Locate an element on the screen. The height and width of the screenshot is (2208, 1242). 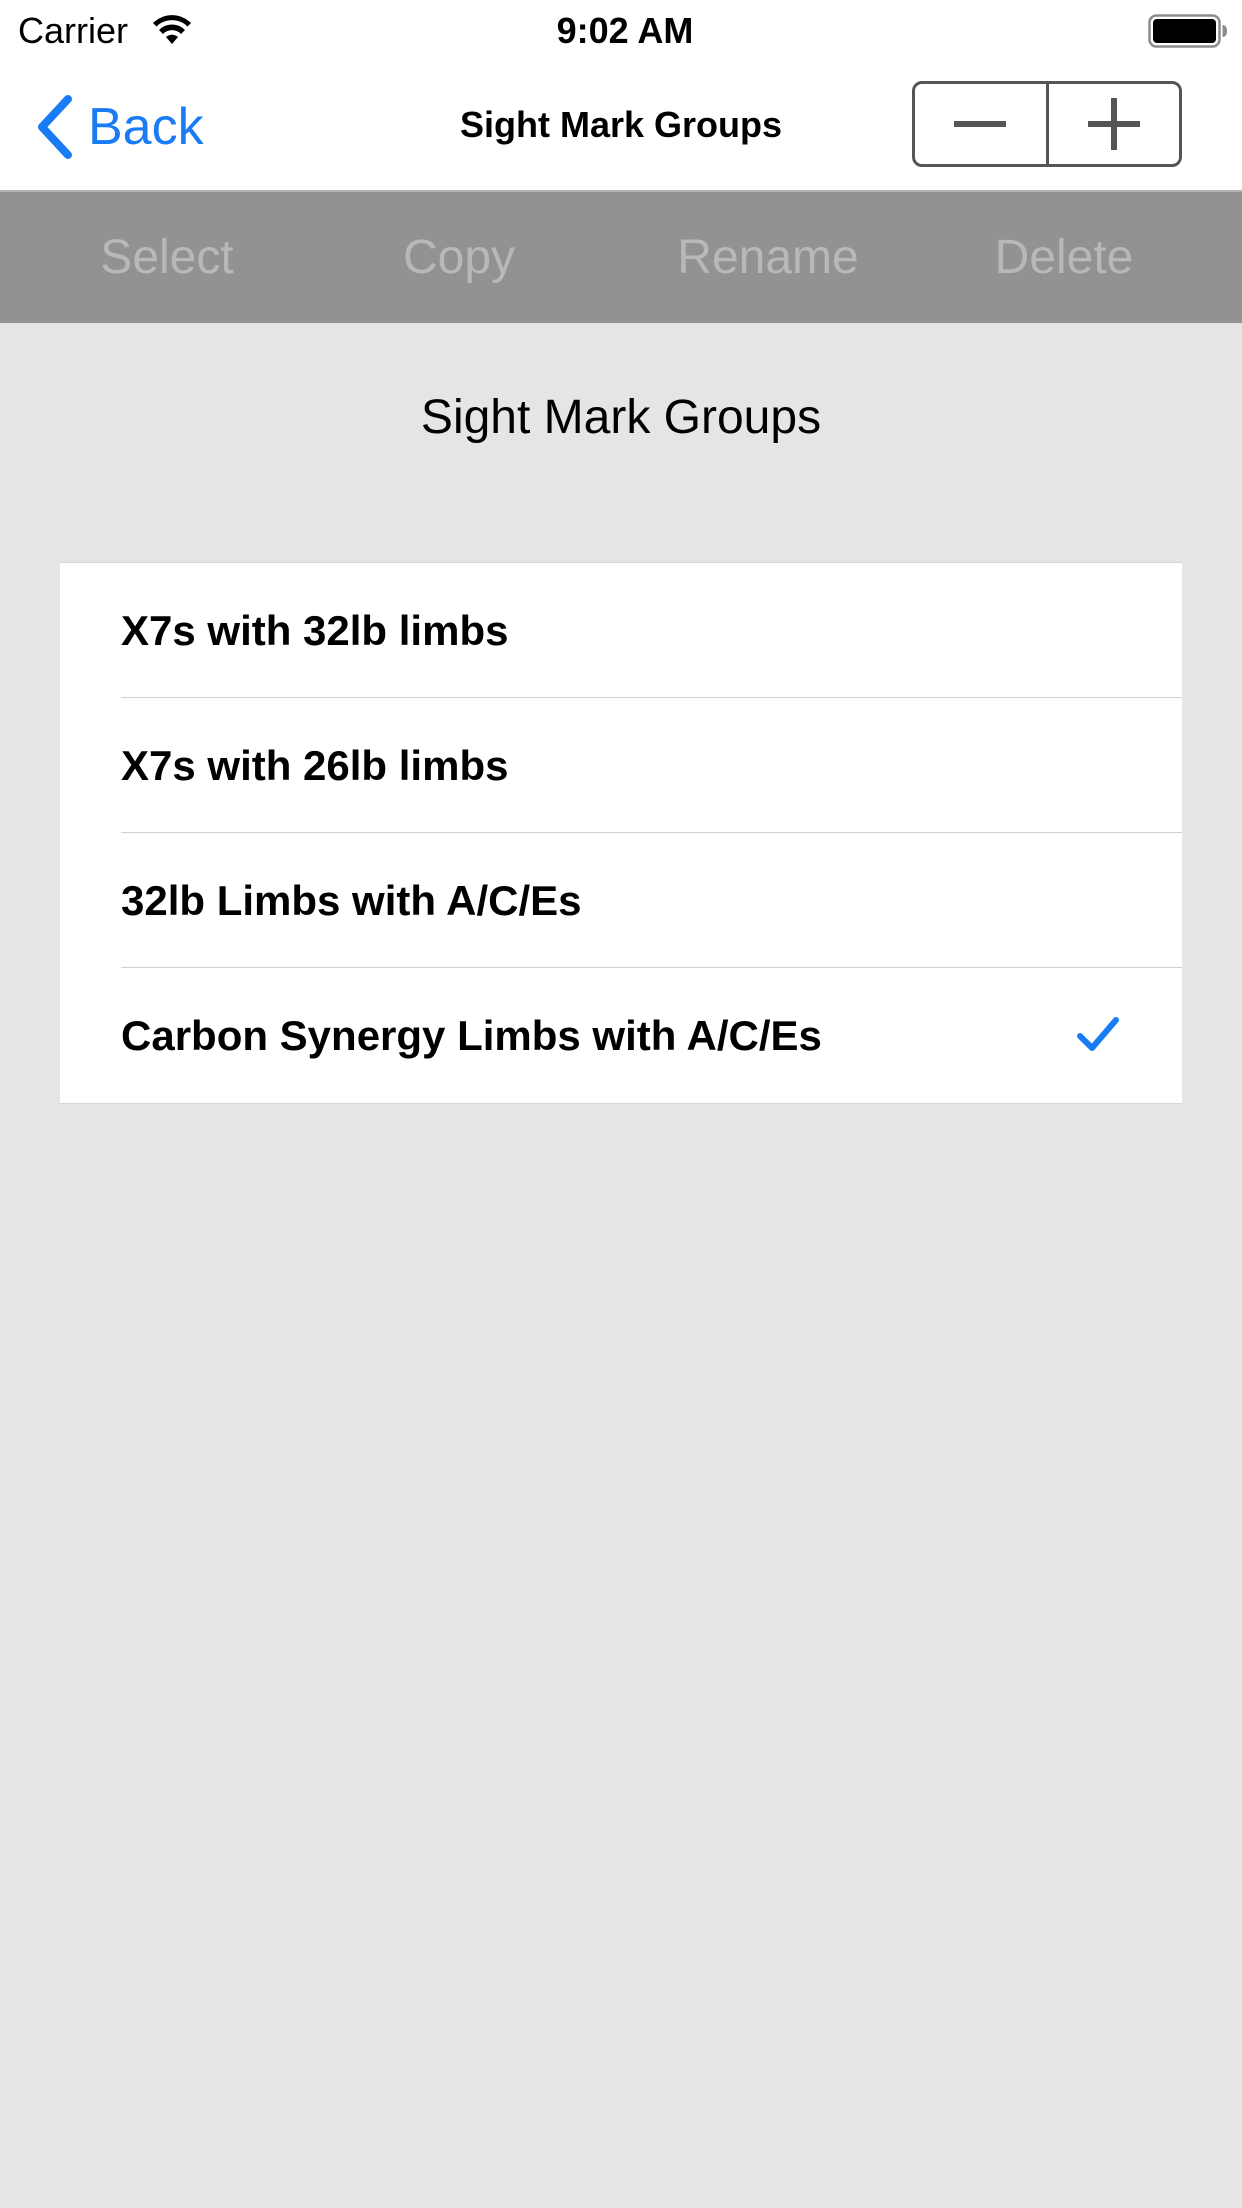
status-time: 9:02 AM is located at coordinates (625, 30).